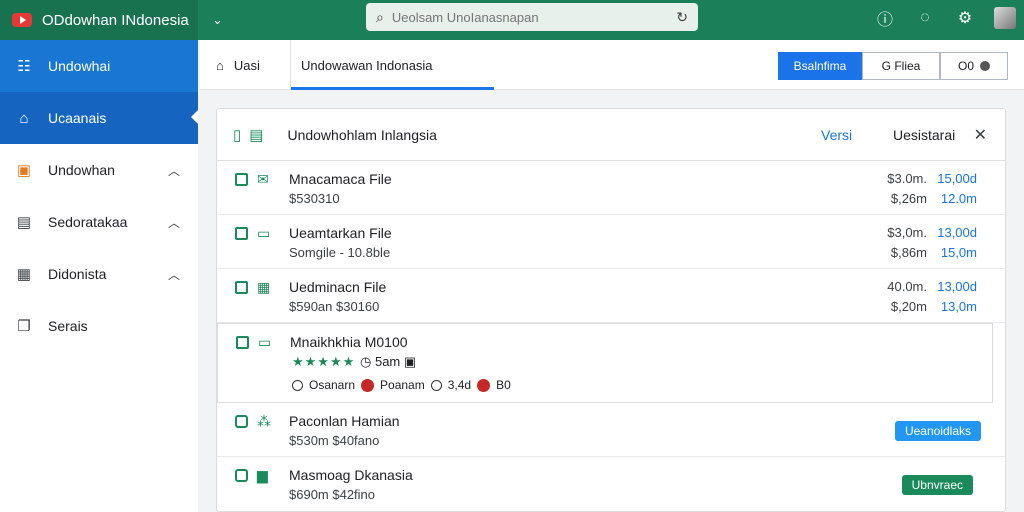  I want to click on clock-icon: ◷, so click(366, 361).